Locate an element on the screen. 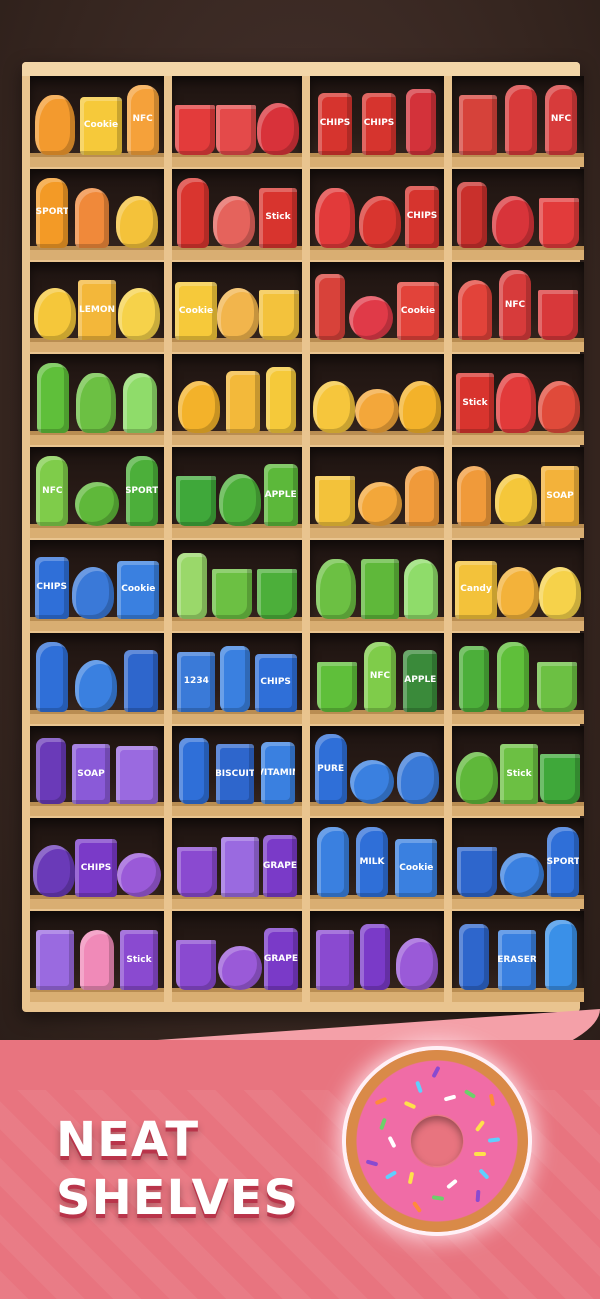 This screenshot has width=600, height=1299. ruler-icon is located at coordinates (234, 678).